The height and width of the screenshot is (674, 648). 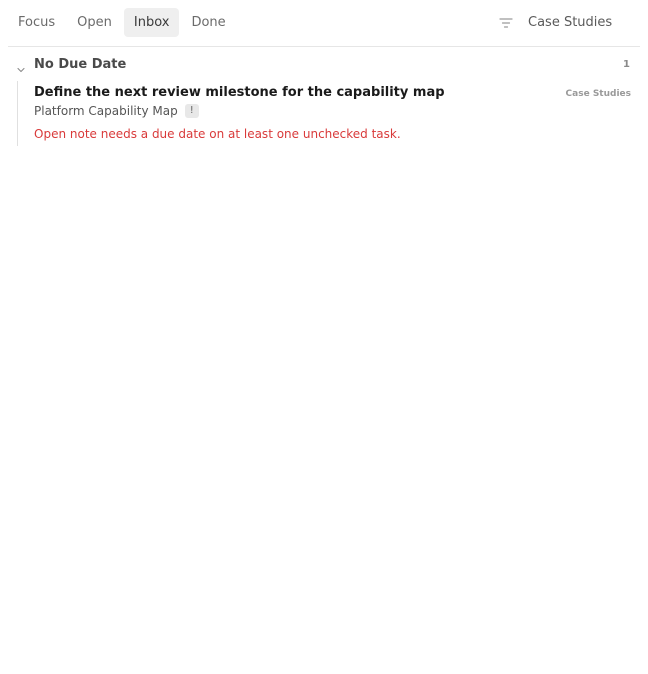 I want to click on task-project: Platform Capability Map, so click(x=106, y=111).